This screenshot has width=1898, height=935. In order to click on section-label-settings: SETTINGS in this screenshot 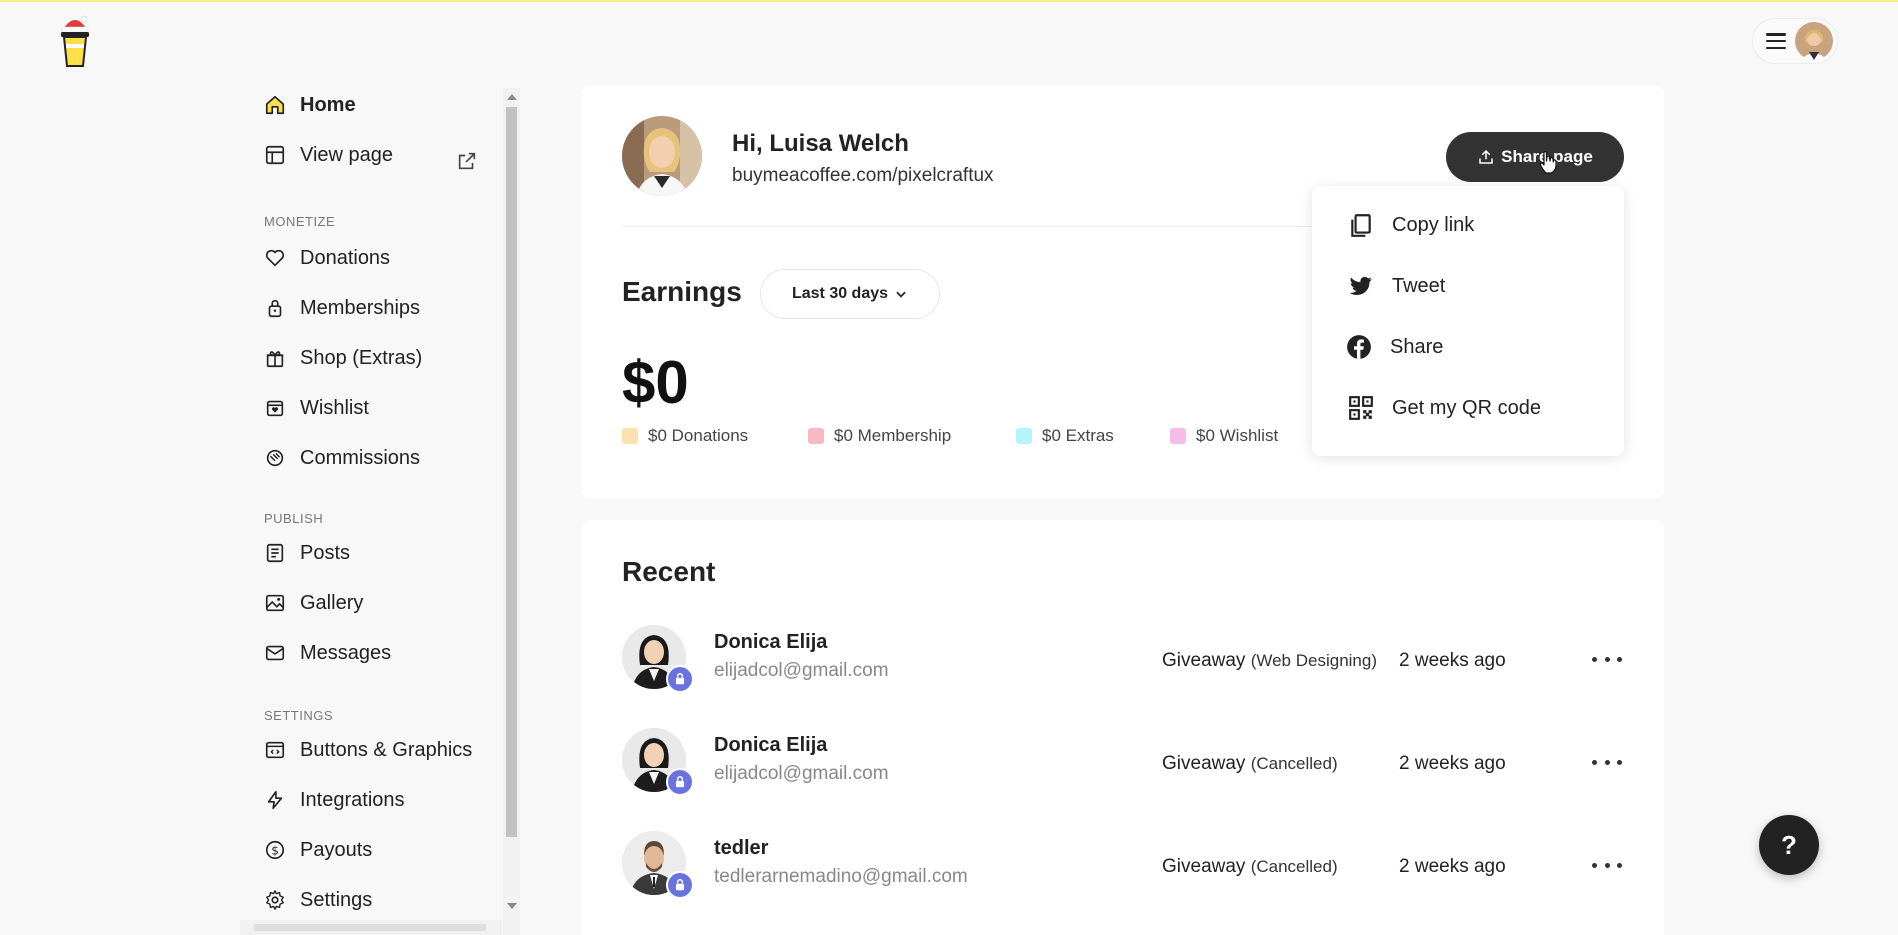, I will do `click(299, 715)`.